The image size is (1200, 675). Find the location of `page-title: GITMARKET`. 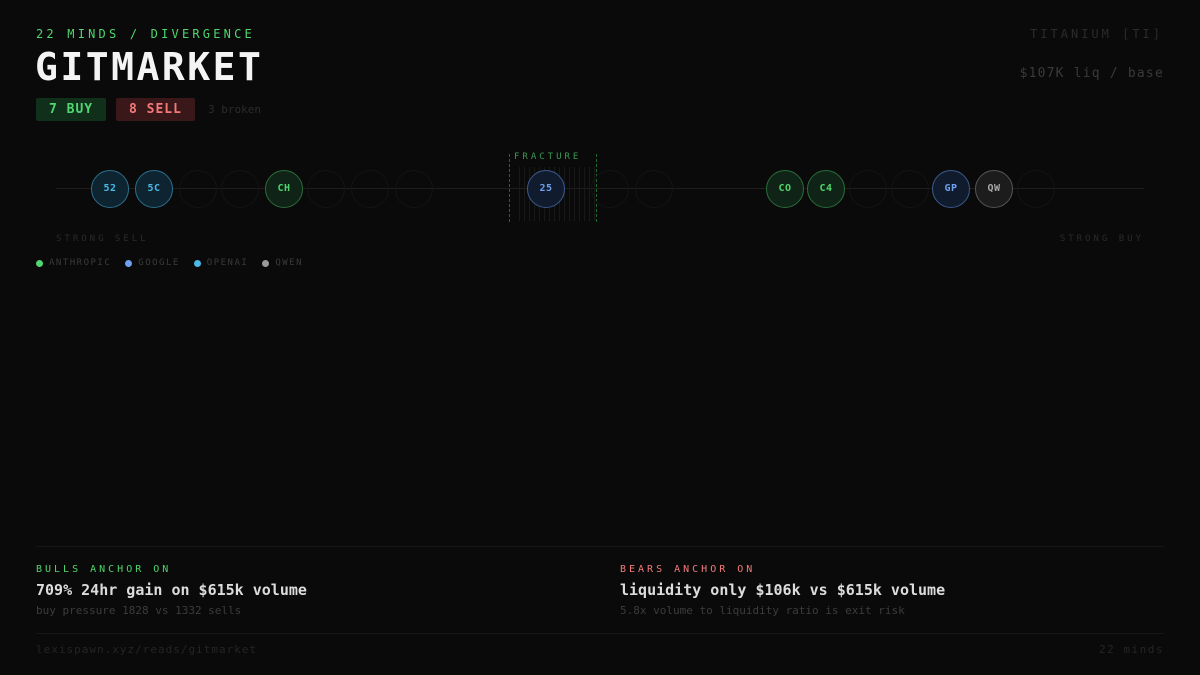

page-title: GITMARKET is located at coordinates (149, 67).